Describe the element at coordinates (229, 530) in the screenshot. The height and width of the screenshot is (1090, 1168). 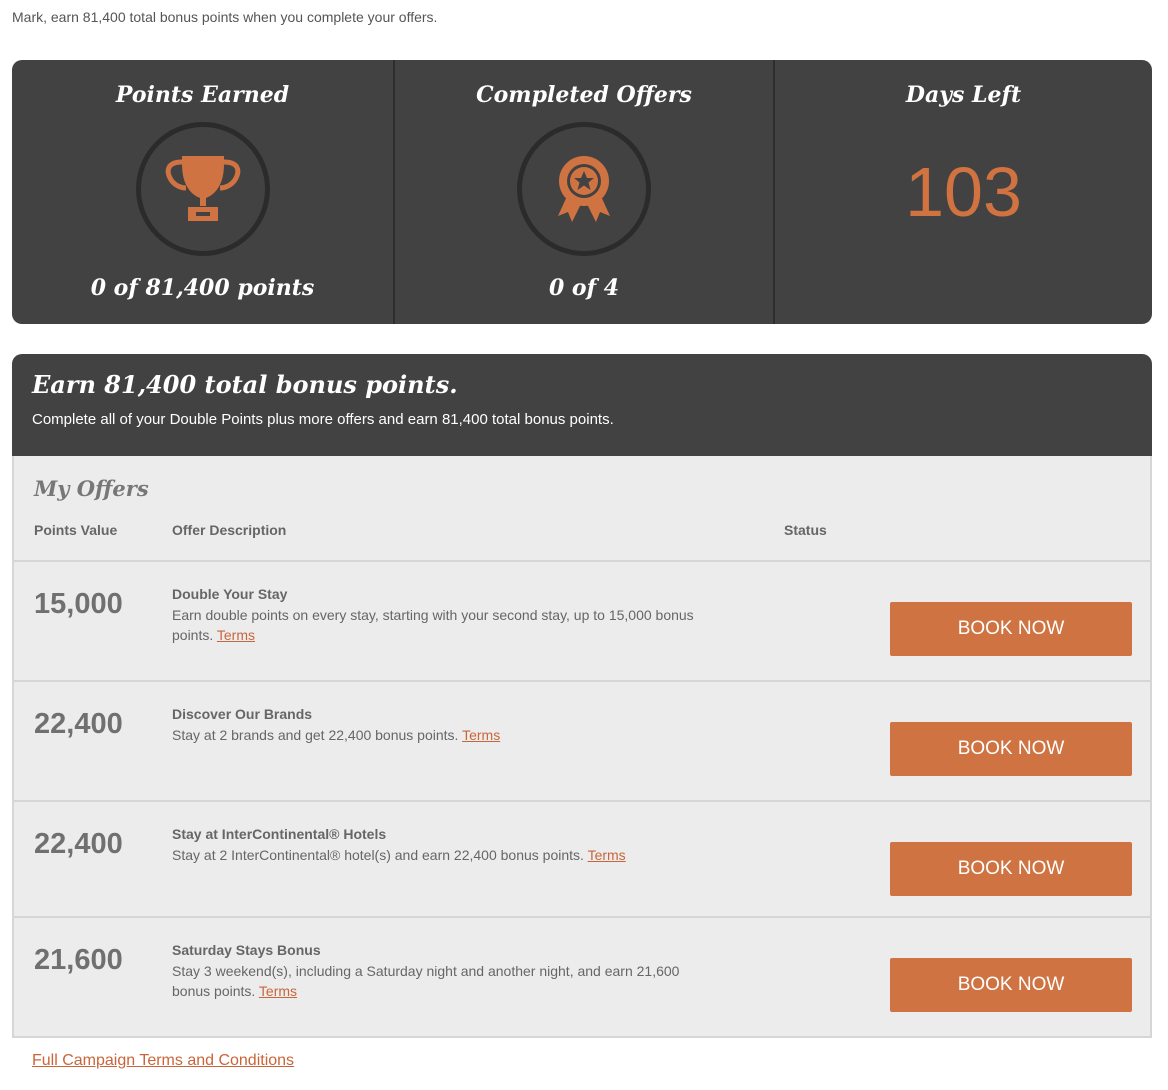
I see `column-header-offer-description: Offer Description` at that location.